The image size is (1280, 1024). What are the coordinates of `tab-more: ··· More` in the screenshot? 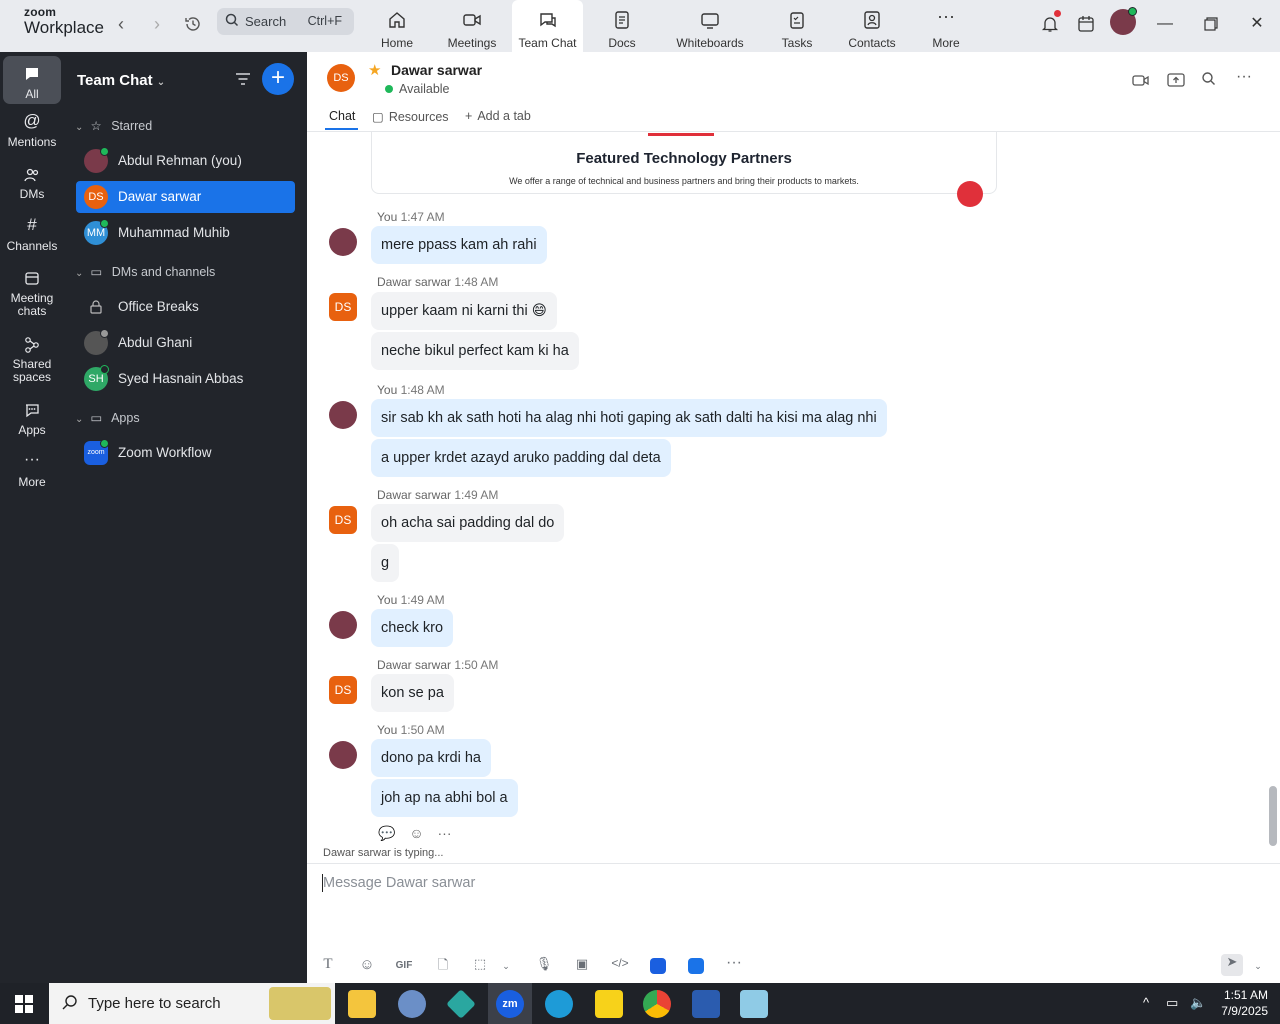 It's located at (946, 26).